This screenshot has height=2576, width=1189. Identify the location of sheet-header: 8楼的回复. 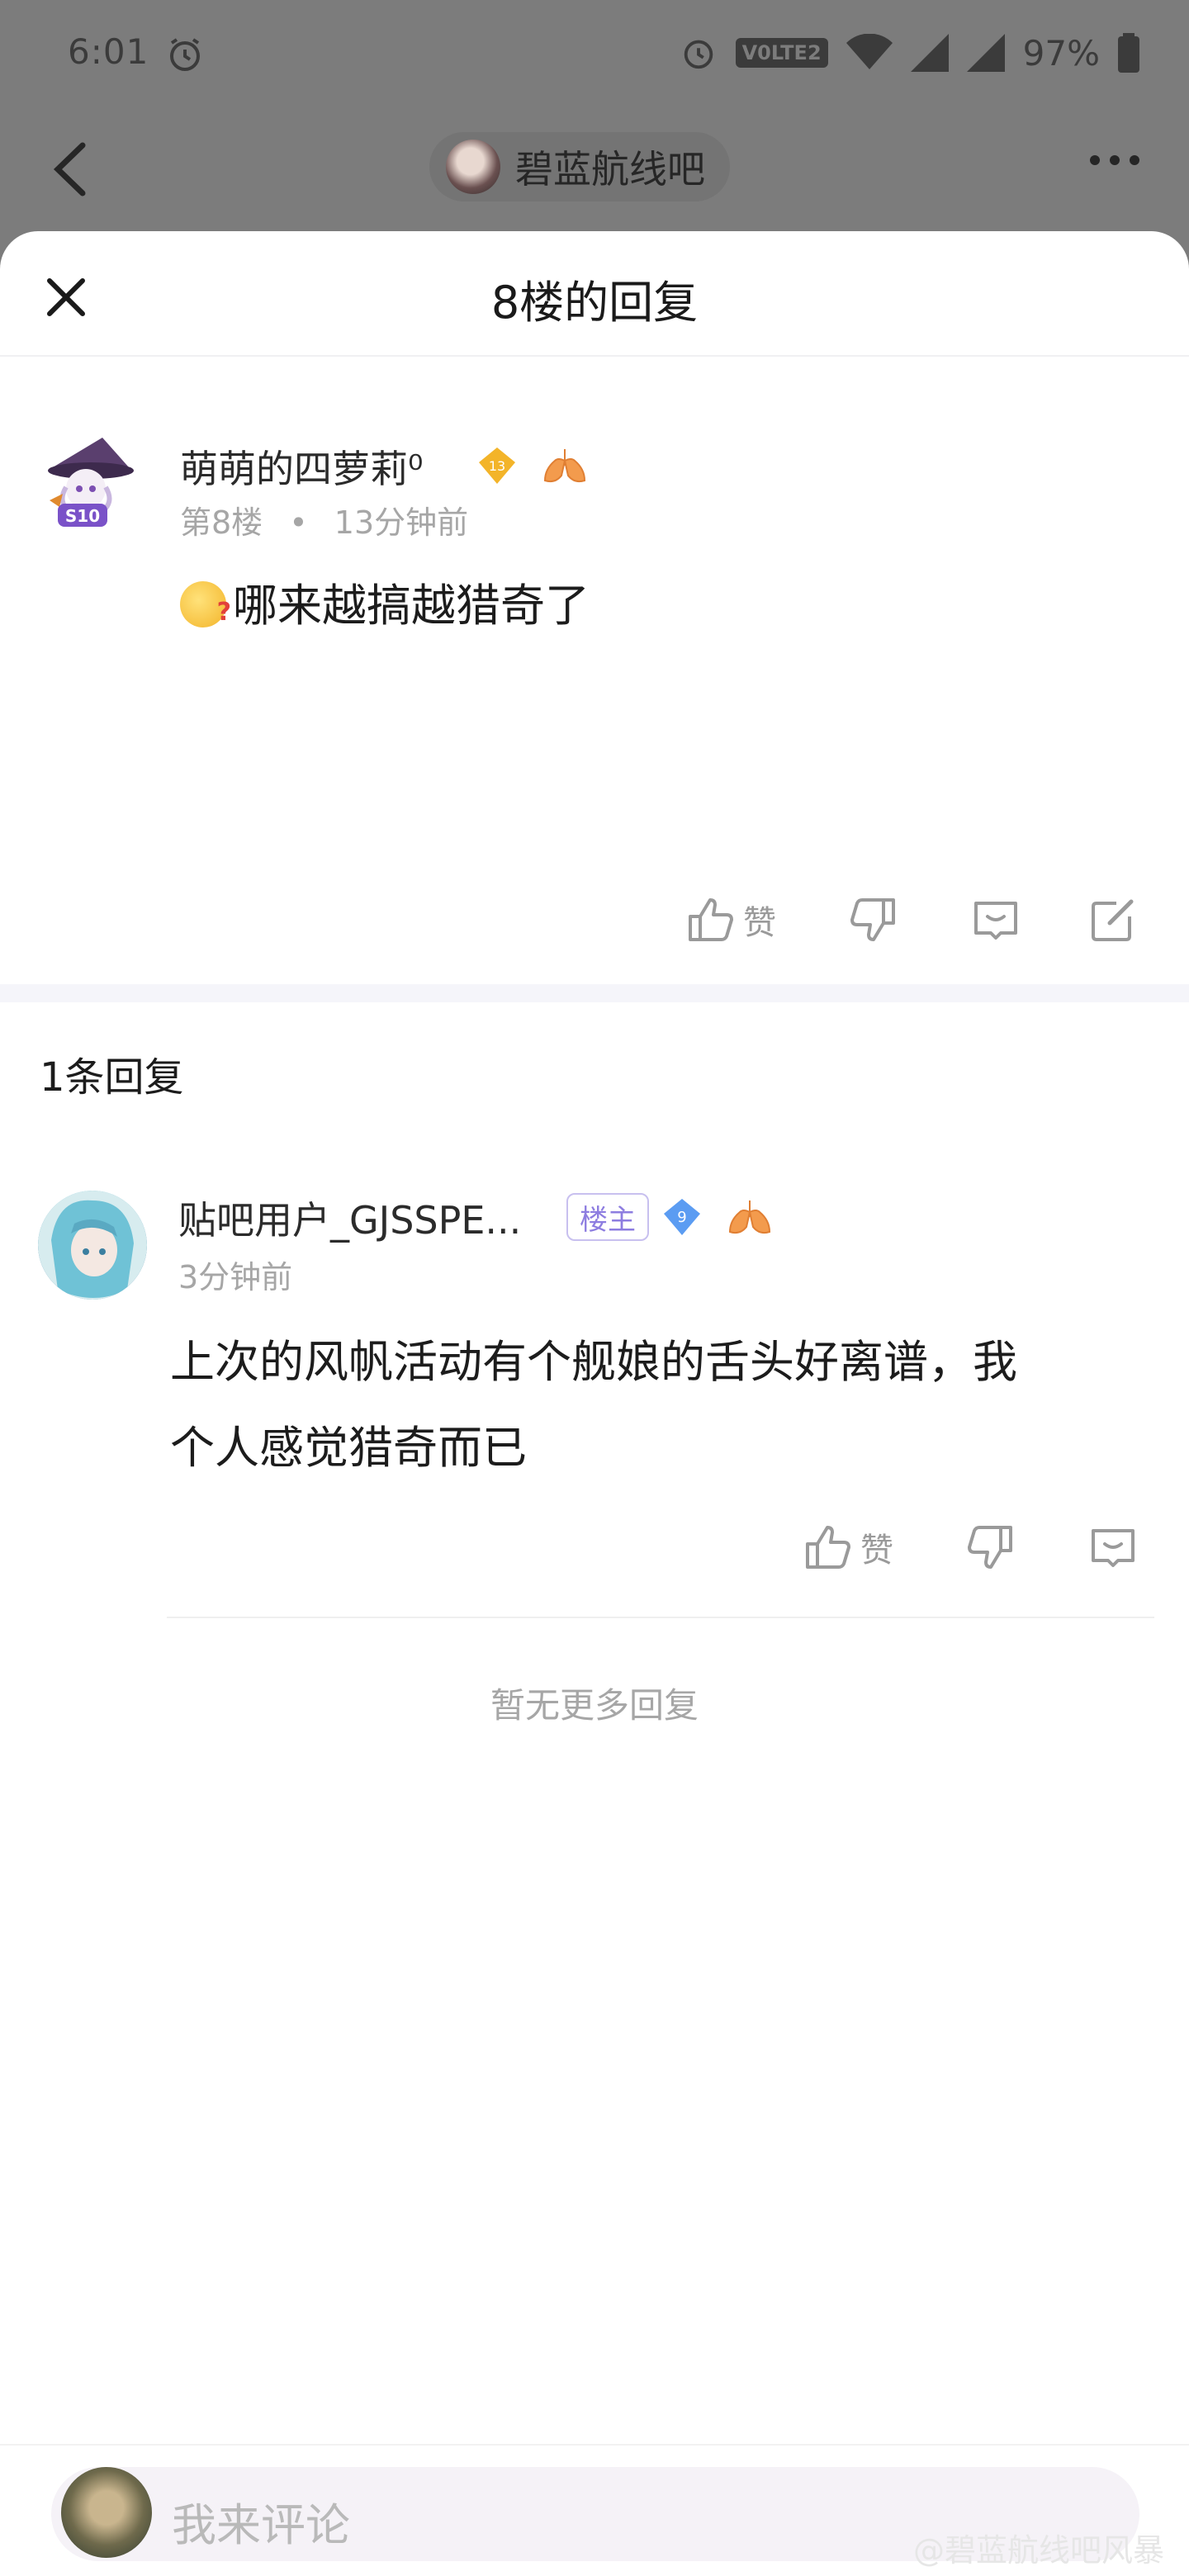
(594, 294).